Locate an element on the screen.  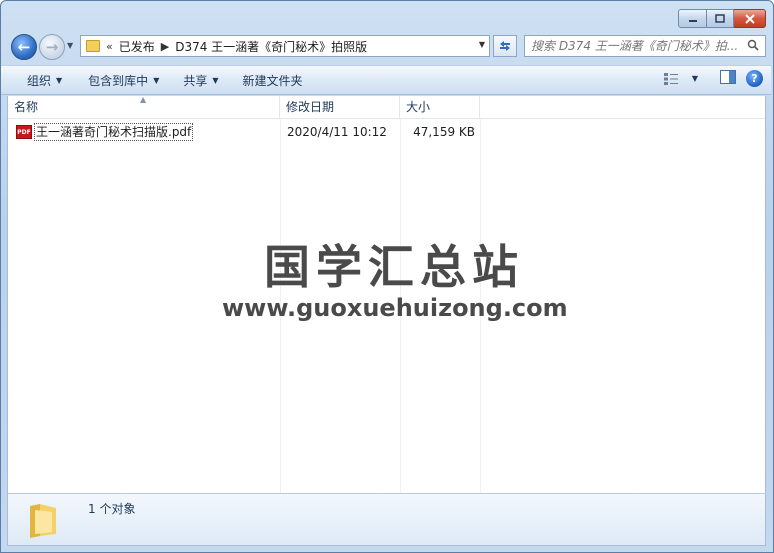
caption-buttons is located at coordinates (722, 18).